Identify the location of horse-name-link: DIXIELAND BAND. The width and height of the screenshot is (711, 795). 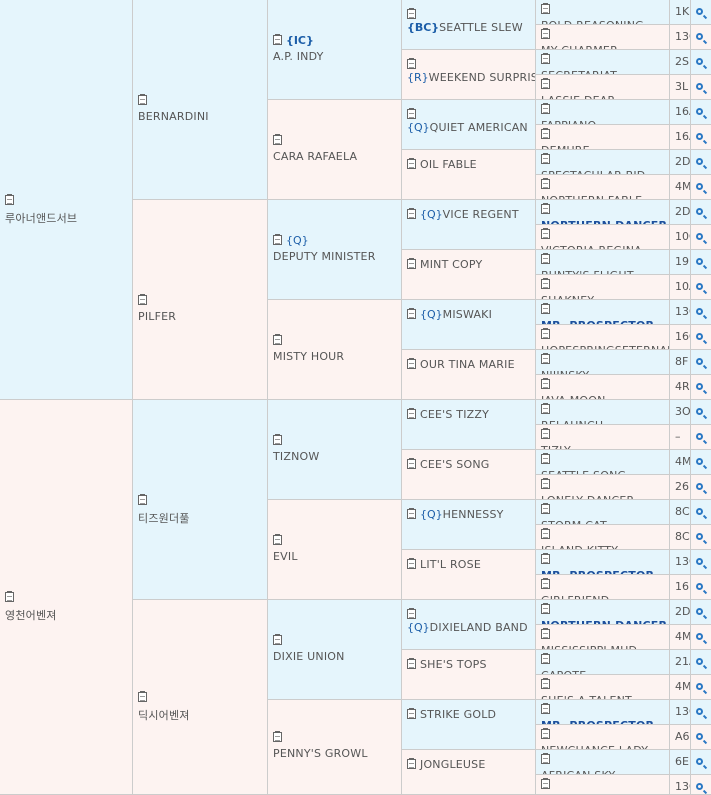
(479, 627).